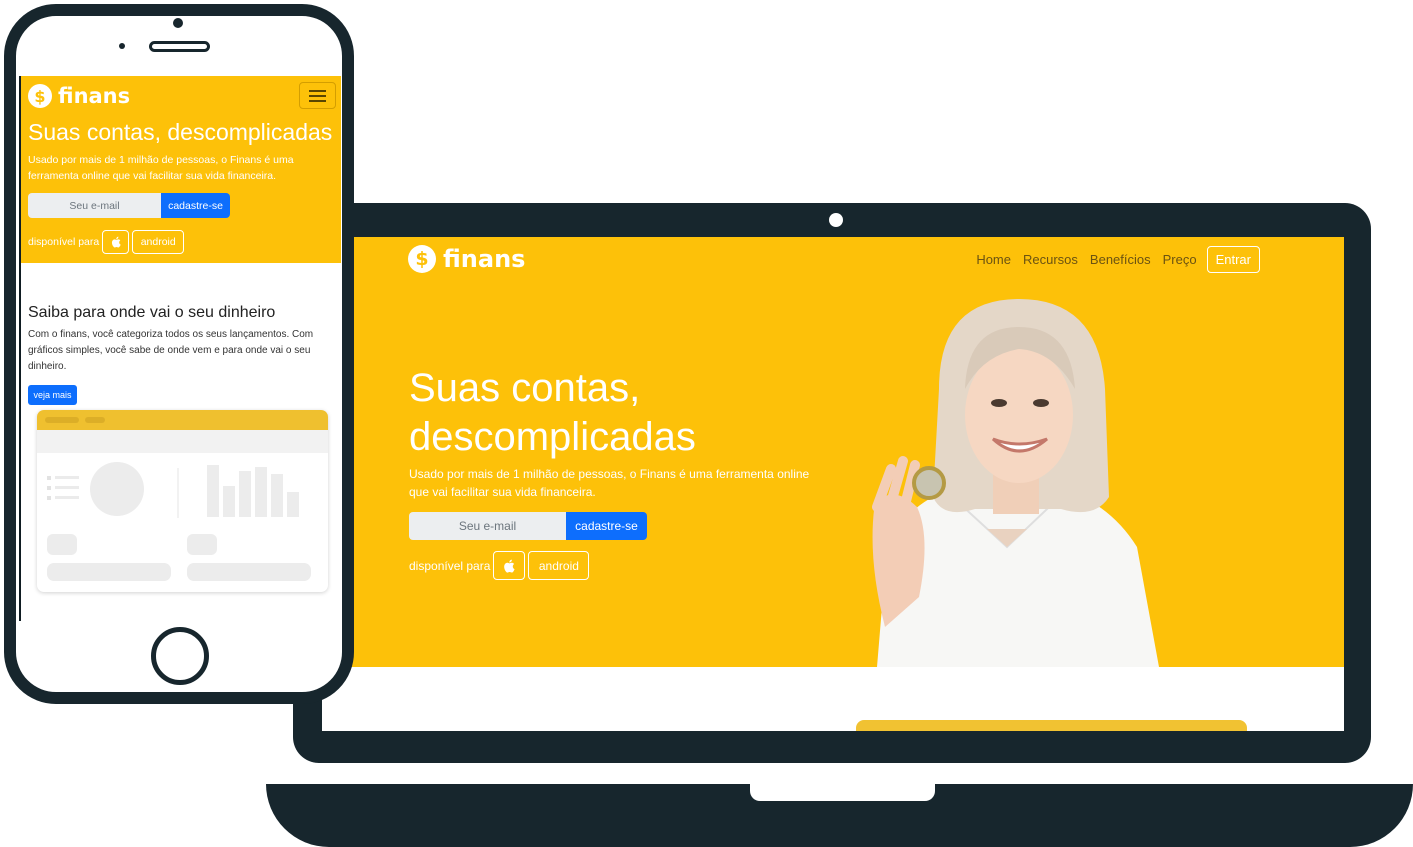  What do you see at coordinates (1051, 725) in the screenshot?
I see `dashboard-card-preview` at bounding box center [1051, 725].